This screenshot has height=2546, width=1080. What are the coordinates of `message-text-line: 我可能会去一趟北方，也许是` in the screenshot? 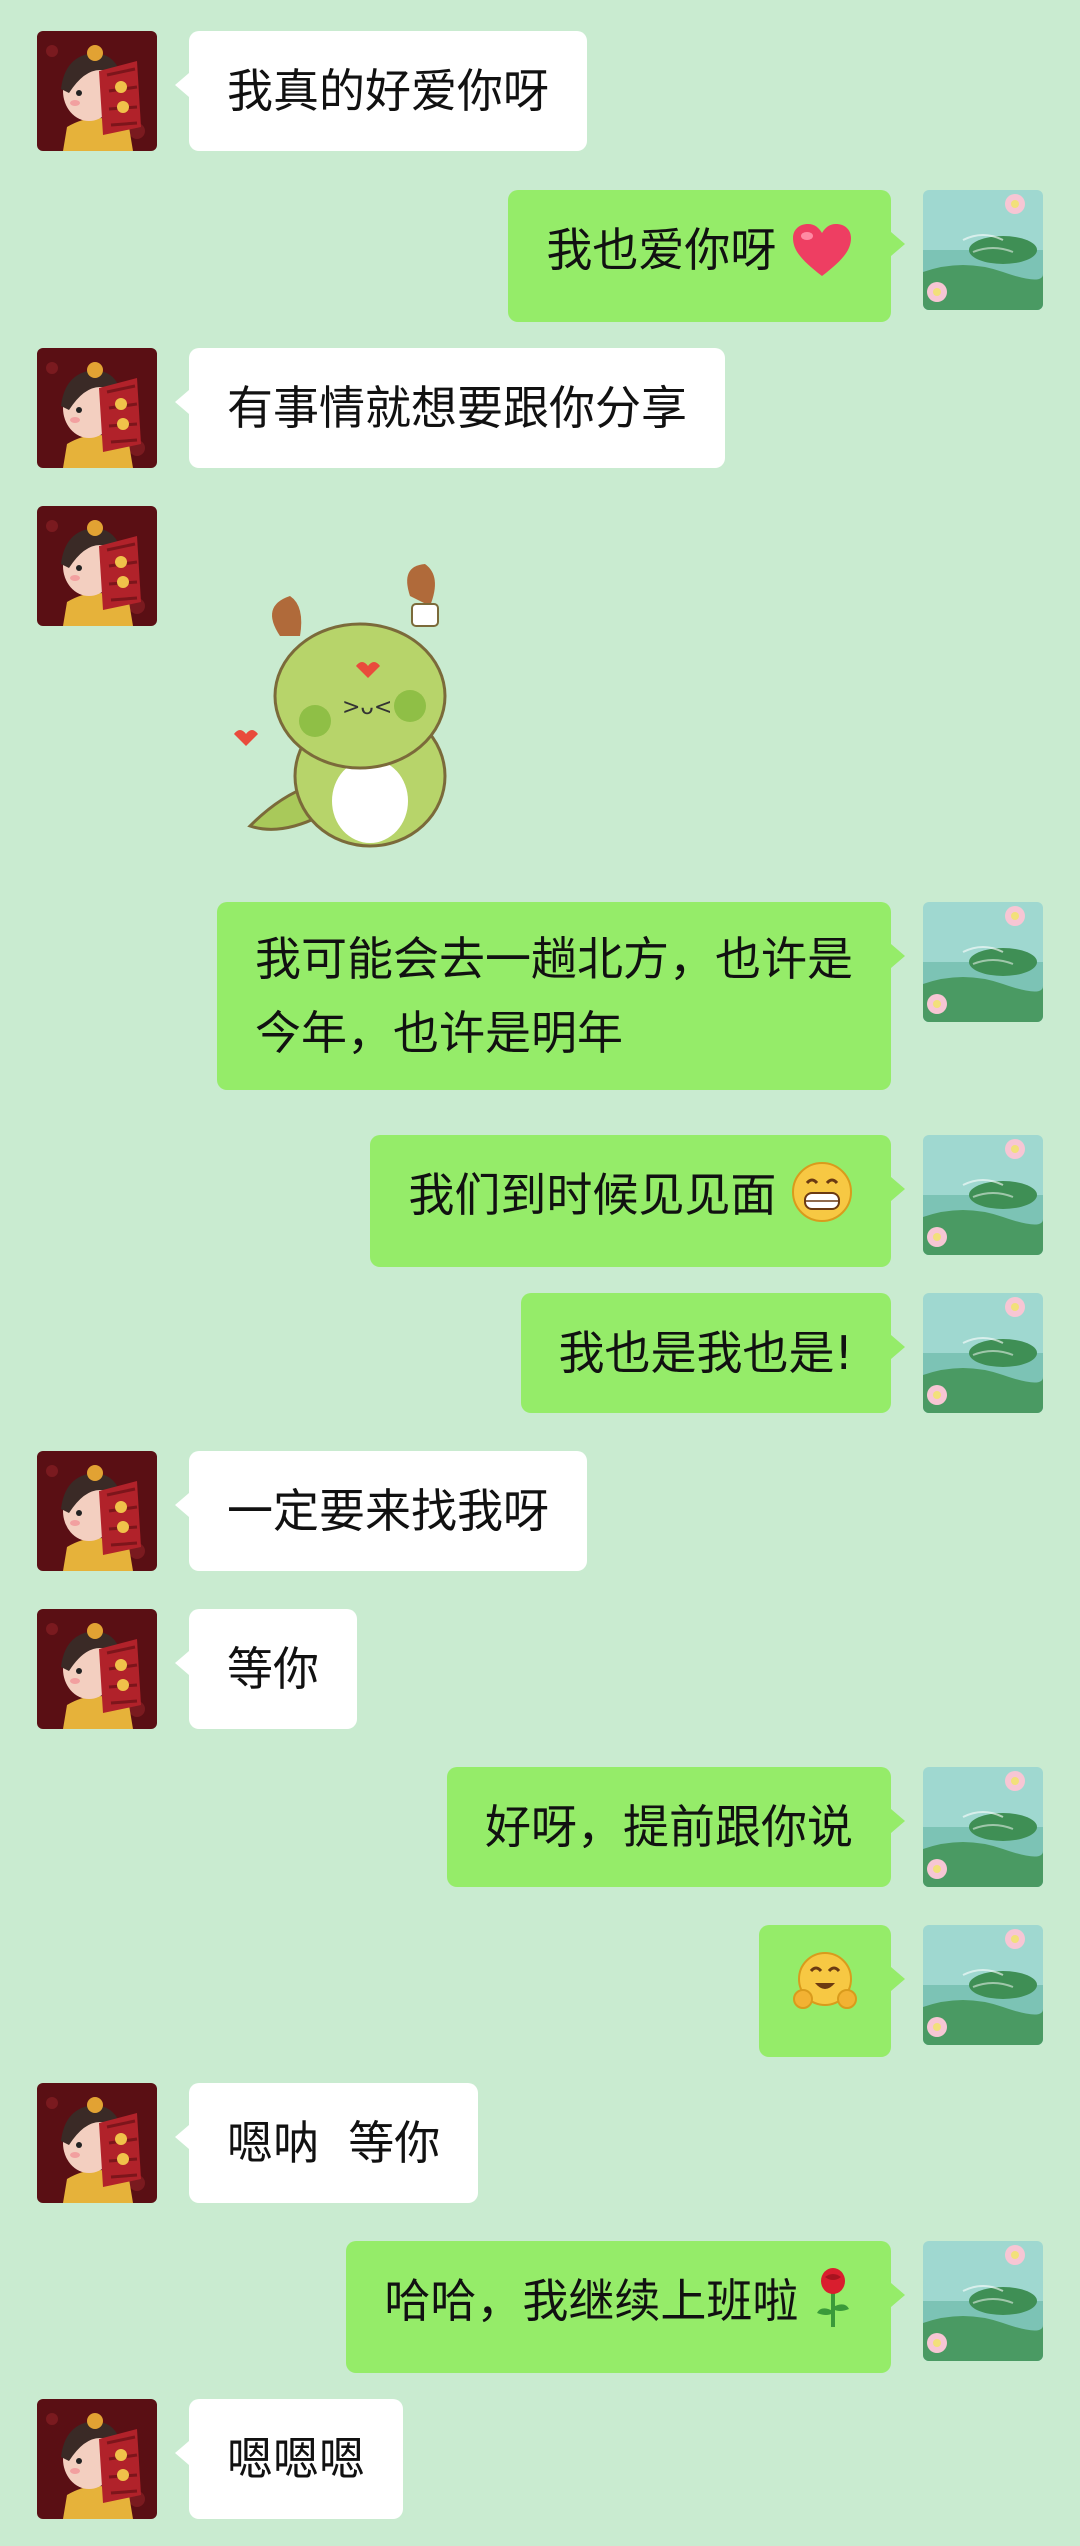 It's located at (554, 959).